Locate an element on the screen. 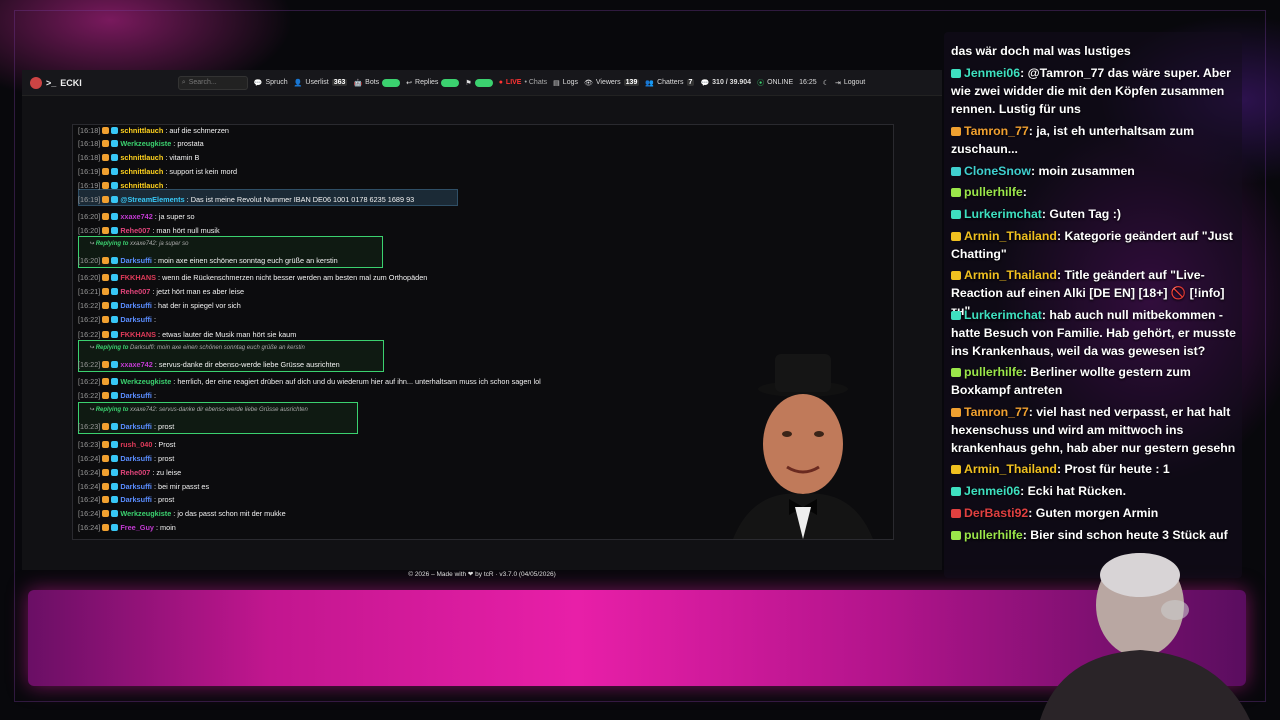  webcam-feed-image is located at coordinates (1145, 636).